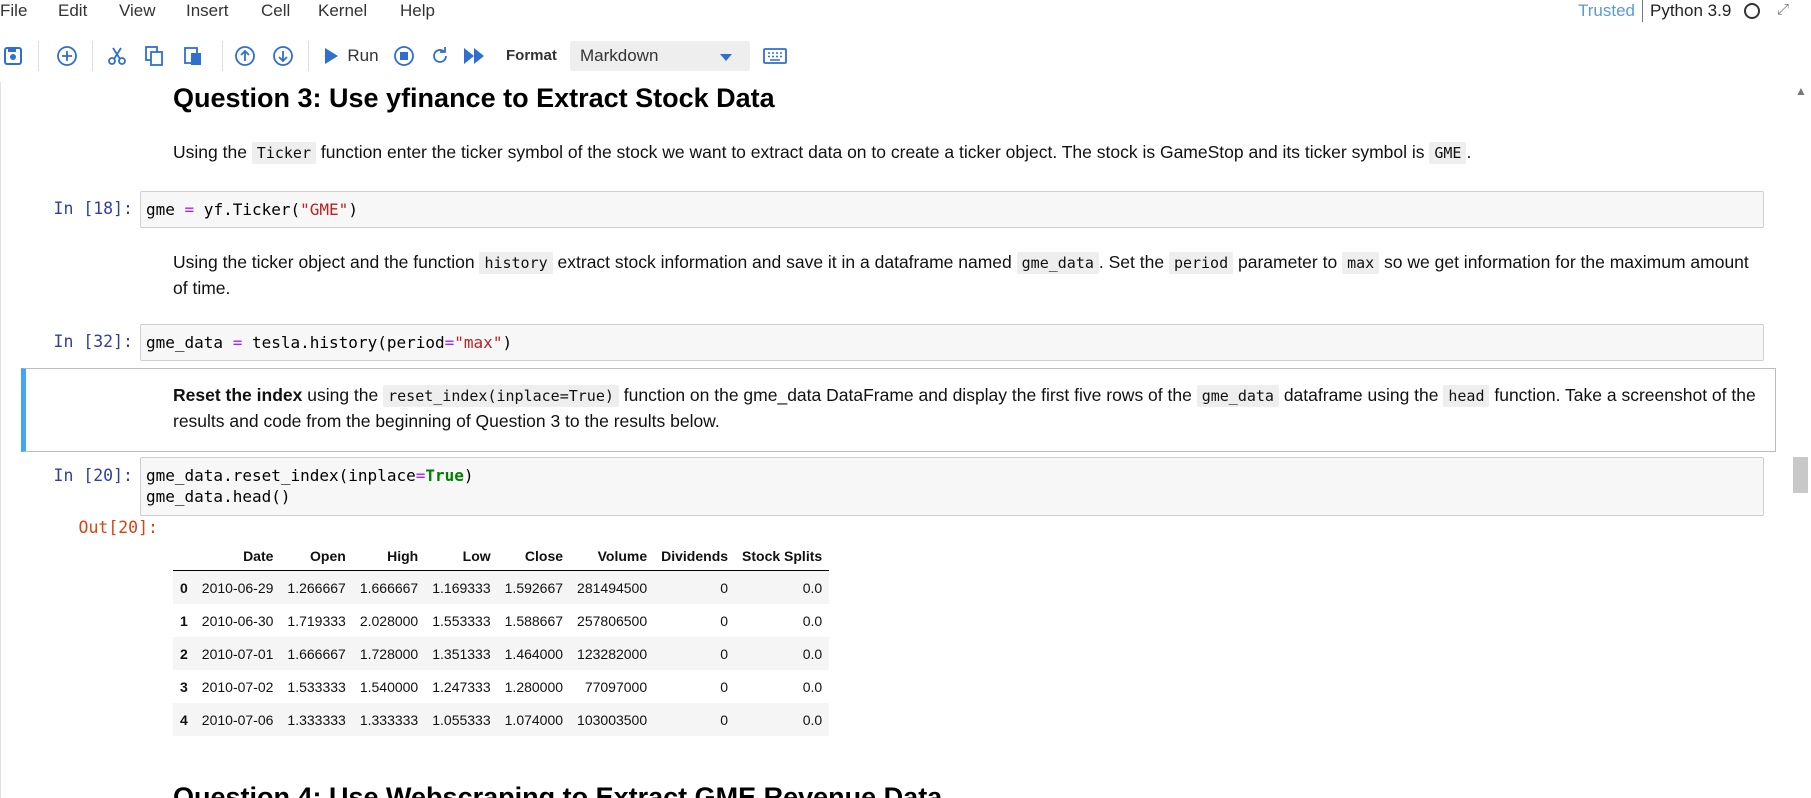  Describe the element at coordinates (660, 56) in the screenshot. I see `cell-type-select: Markdown` at that location.